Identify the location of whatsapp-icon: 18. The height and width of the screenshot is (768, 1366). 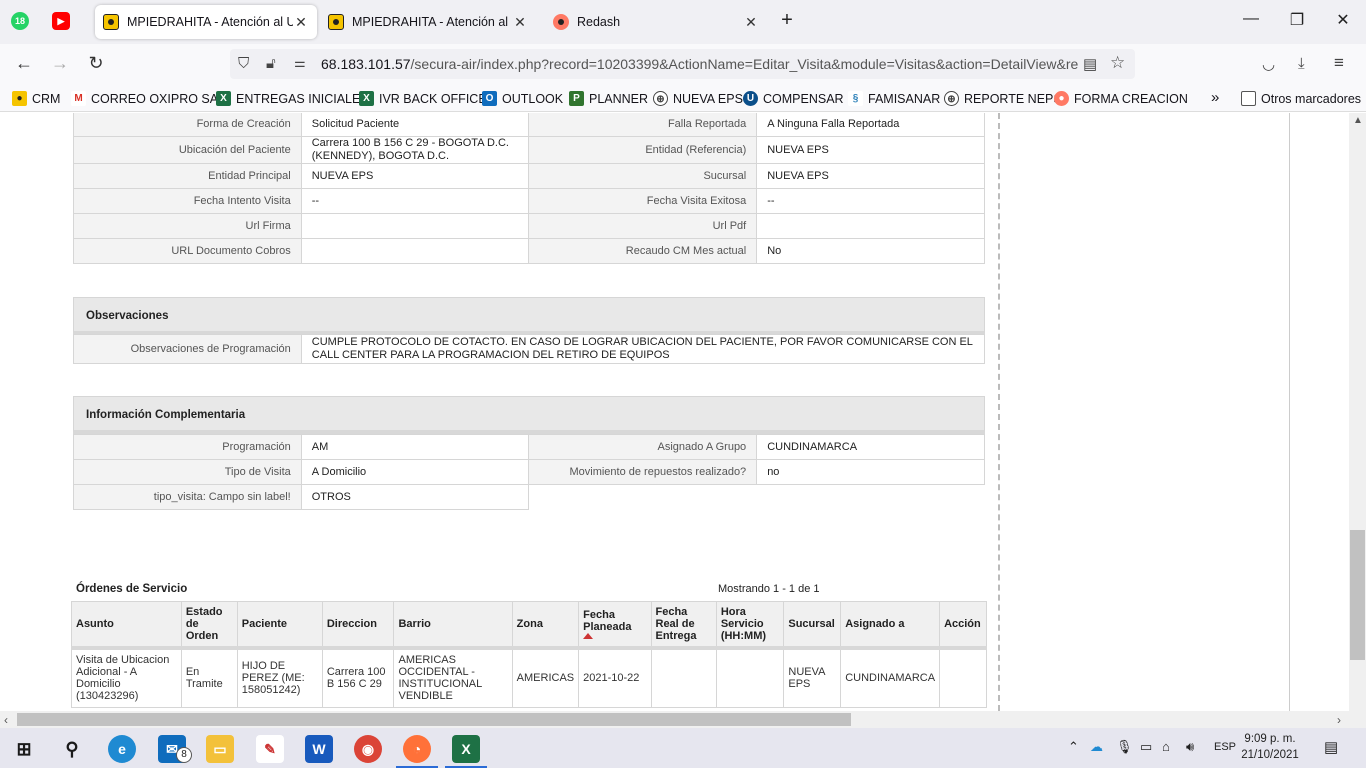
(20, 21).